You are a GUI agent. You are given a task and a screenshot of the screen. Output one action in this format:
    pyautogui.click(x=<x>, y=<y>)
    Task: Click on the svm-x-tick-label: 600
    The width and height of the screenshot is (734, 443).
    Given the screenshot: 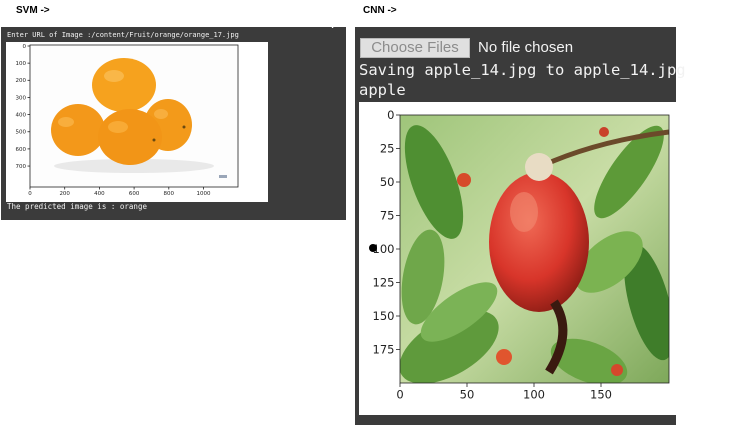 What is the action you would take?
    pyautogui.click(x=134, y=194)
    